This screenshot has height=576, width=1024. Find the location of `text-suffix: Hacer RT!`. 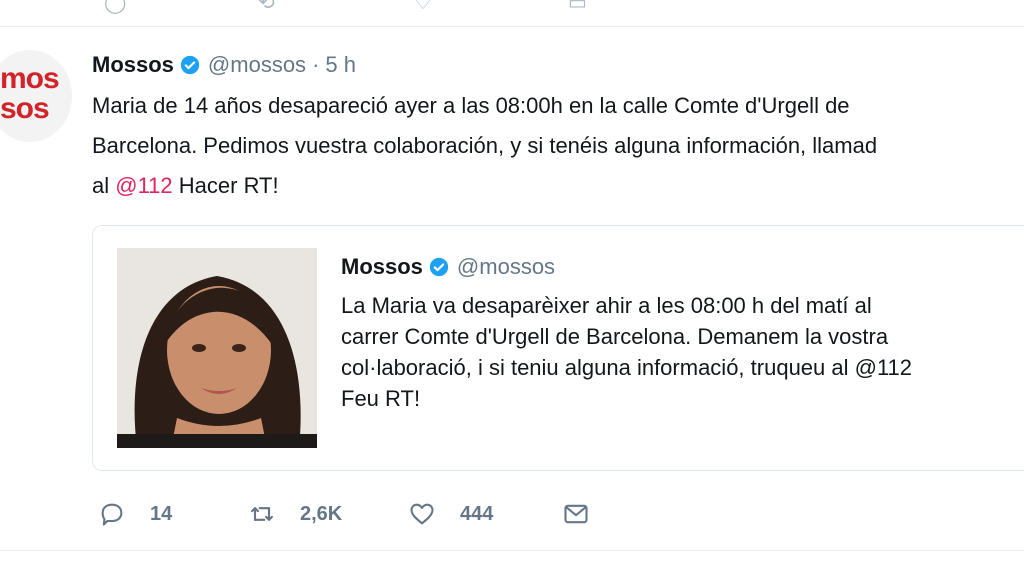

text-suffix: Hacer RT! is located at coordinates (225, 185).